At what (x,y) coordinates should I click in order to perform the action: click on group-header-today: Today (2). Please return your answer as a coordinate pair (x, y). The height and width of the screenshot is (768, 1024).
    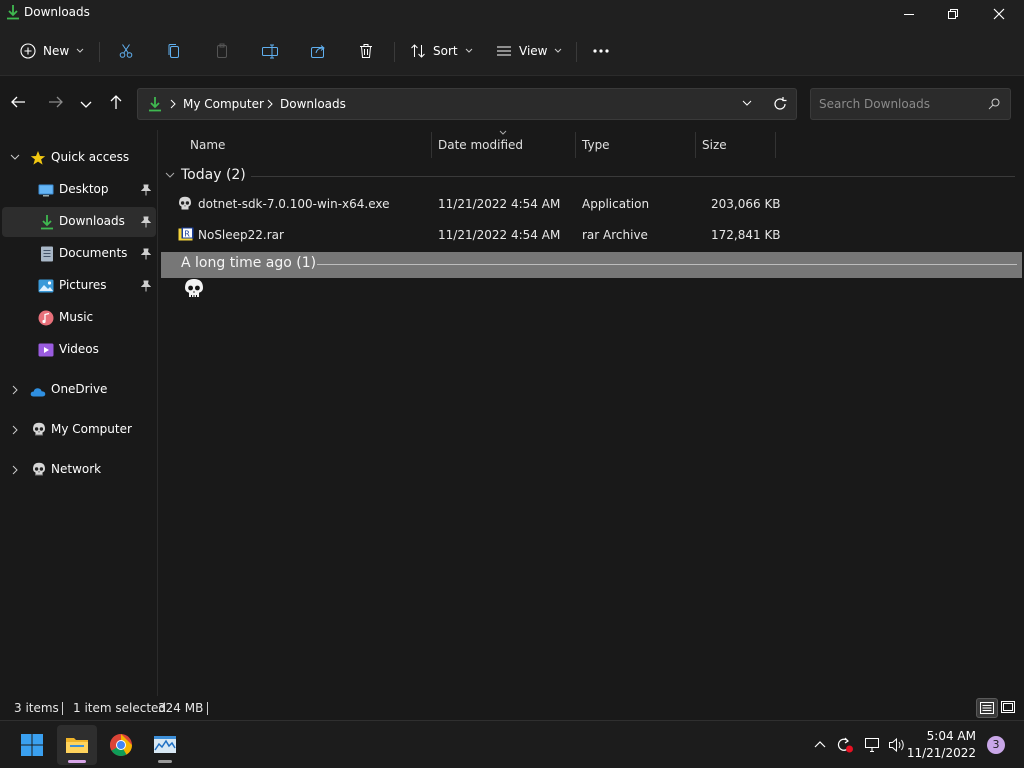
    Looking at the image, I should click on (591, 176).